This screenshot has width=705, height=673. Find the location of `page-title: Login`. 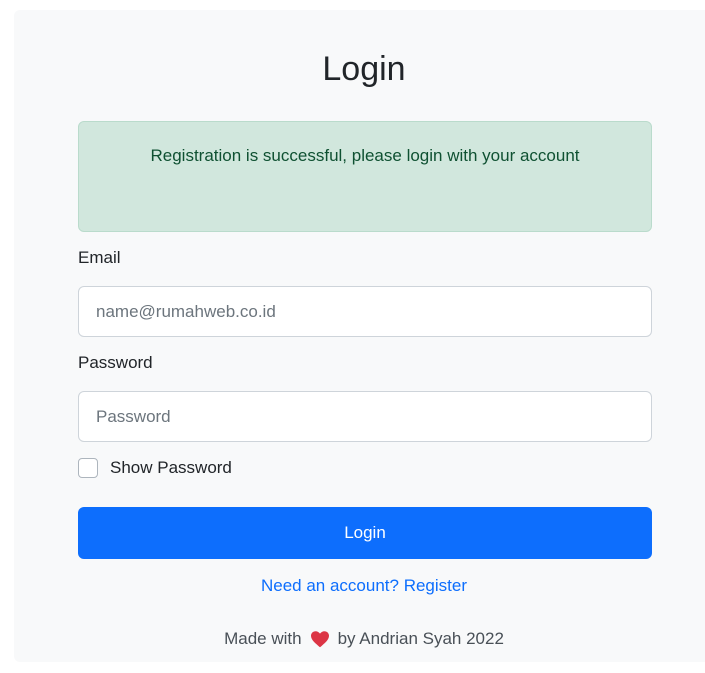

page-title: Login is located at coordinates (364, 69).